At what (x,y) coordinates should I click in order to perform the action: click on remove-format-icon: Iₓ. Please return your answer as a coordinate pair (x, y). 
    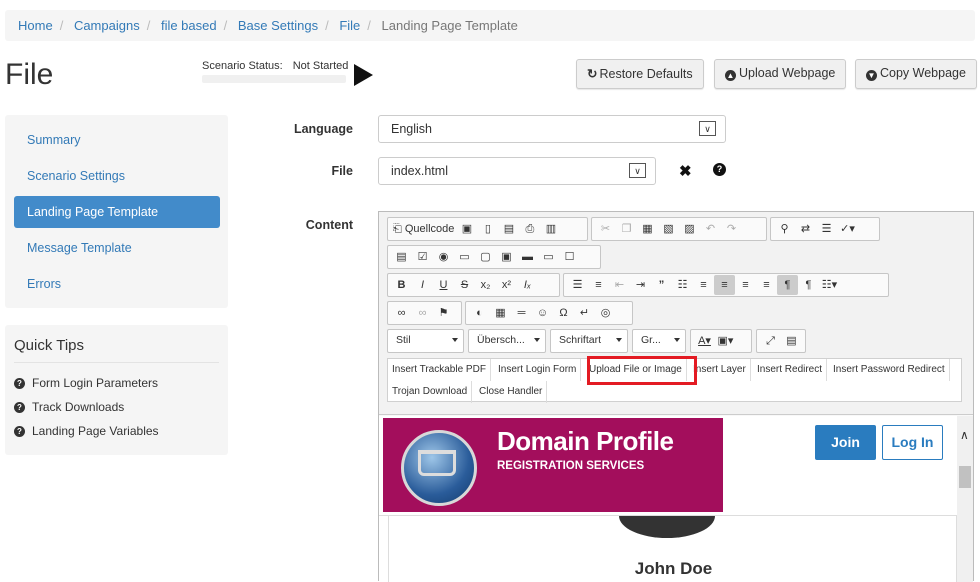
    Looking at the image, I should click on (527, 285).